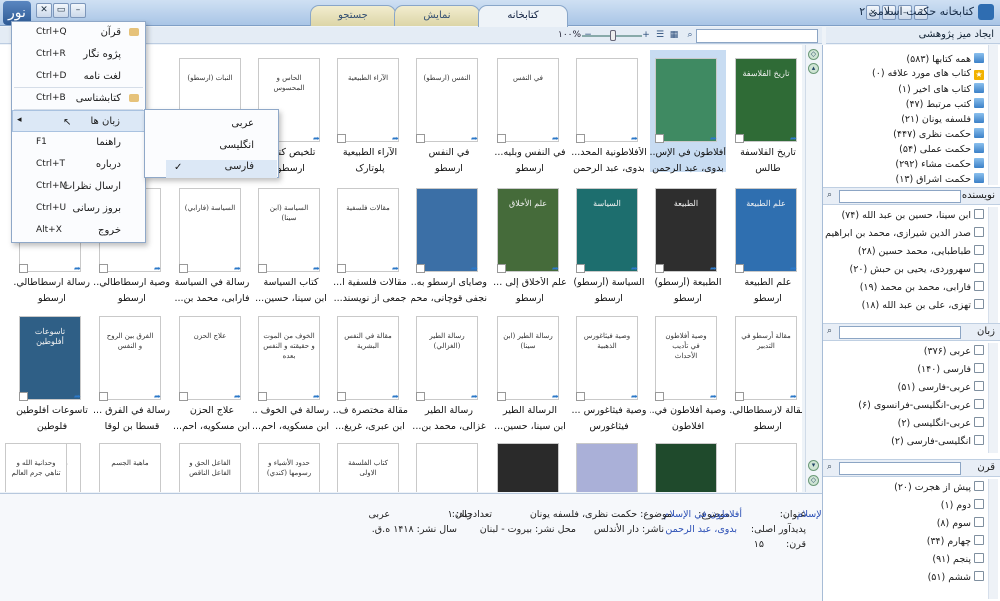  What do you see at coordinates (588, 35) in the screenshot?
I see `zoom-out-icon: −` at bounding box center [588, 35].